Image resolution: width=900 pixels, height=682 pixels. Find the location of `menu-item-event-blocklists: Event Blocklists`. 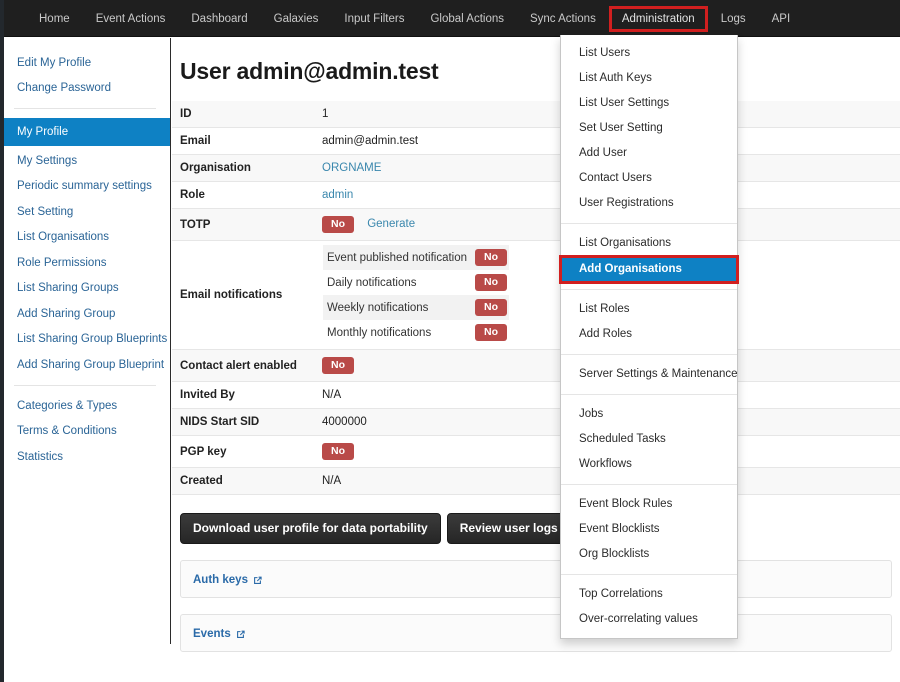

menu-item-event-blocklists: Event Blocklists is located at coordinates (649, 529).